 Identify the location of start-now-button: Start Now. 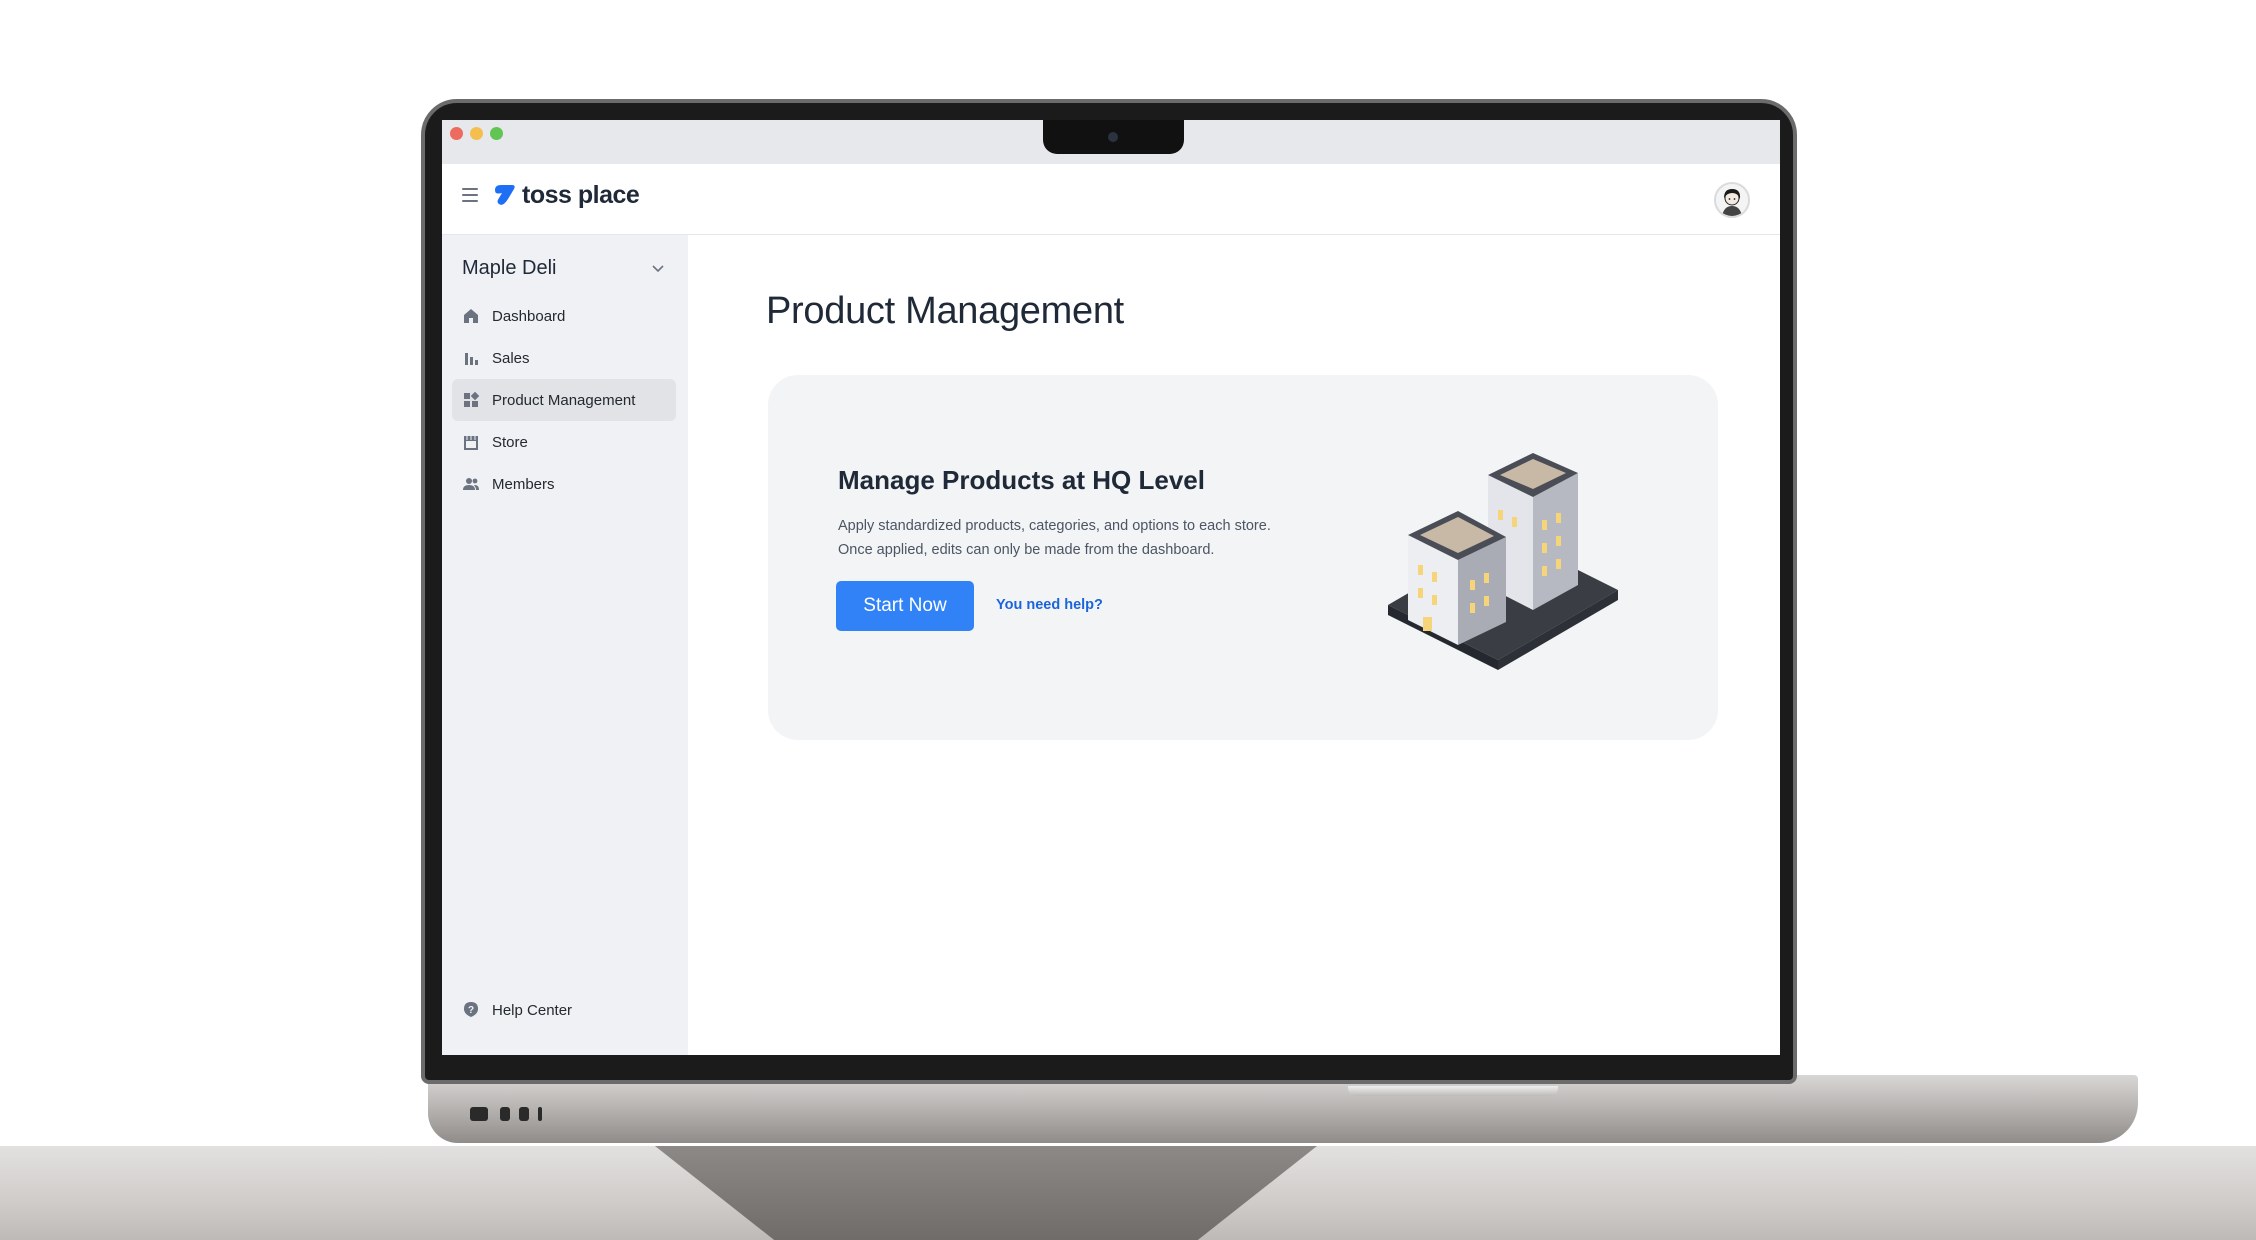
(905, 606).